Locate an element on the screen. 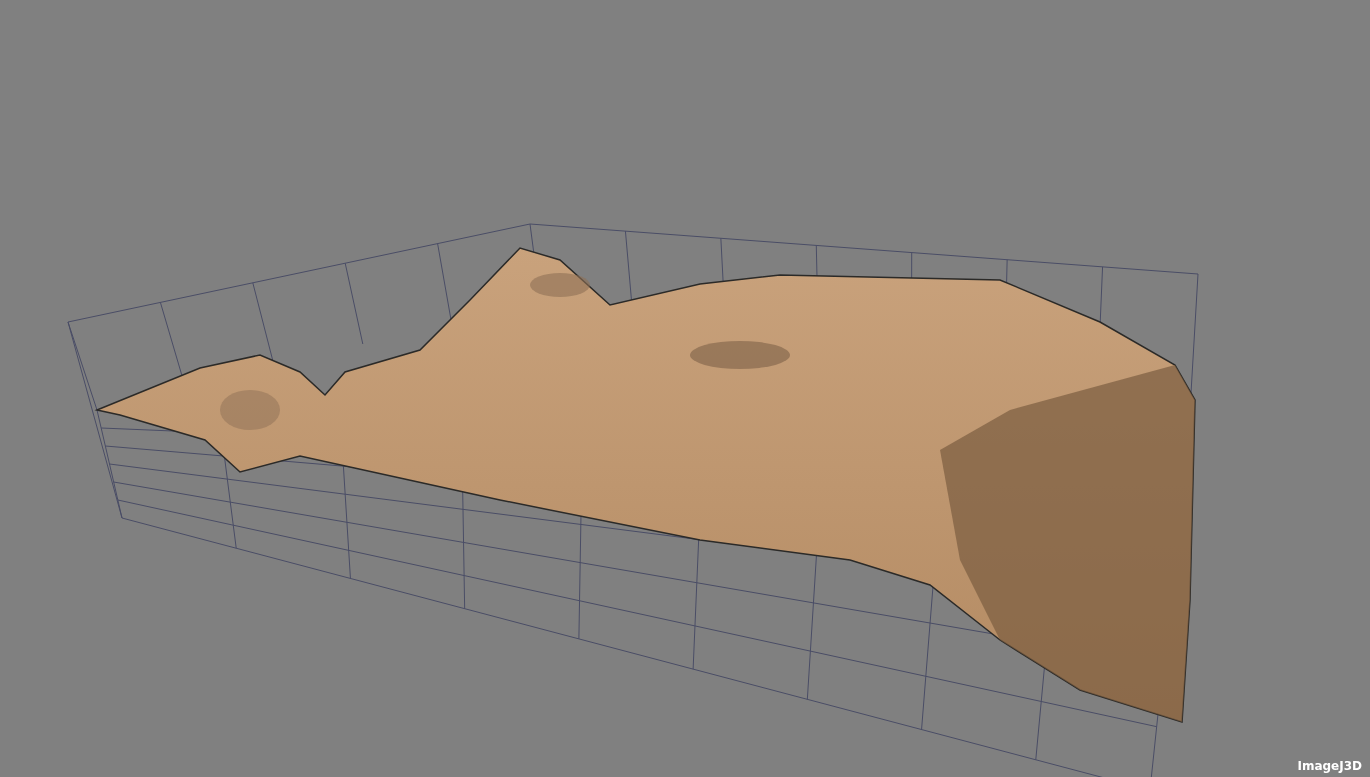 Image resolution: width=1370 pixels, height=777 pixels. app-label: ImageJ3D is located at coordinates (1329, 766).